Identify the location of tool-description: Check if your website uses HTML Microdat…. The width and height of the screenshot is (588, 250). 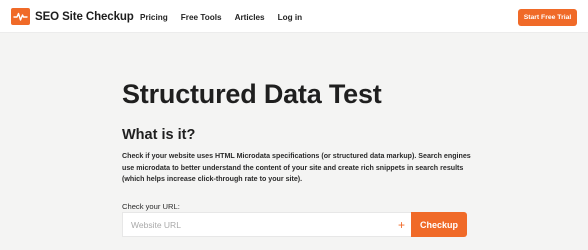
(296, 167).